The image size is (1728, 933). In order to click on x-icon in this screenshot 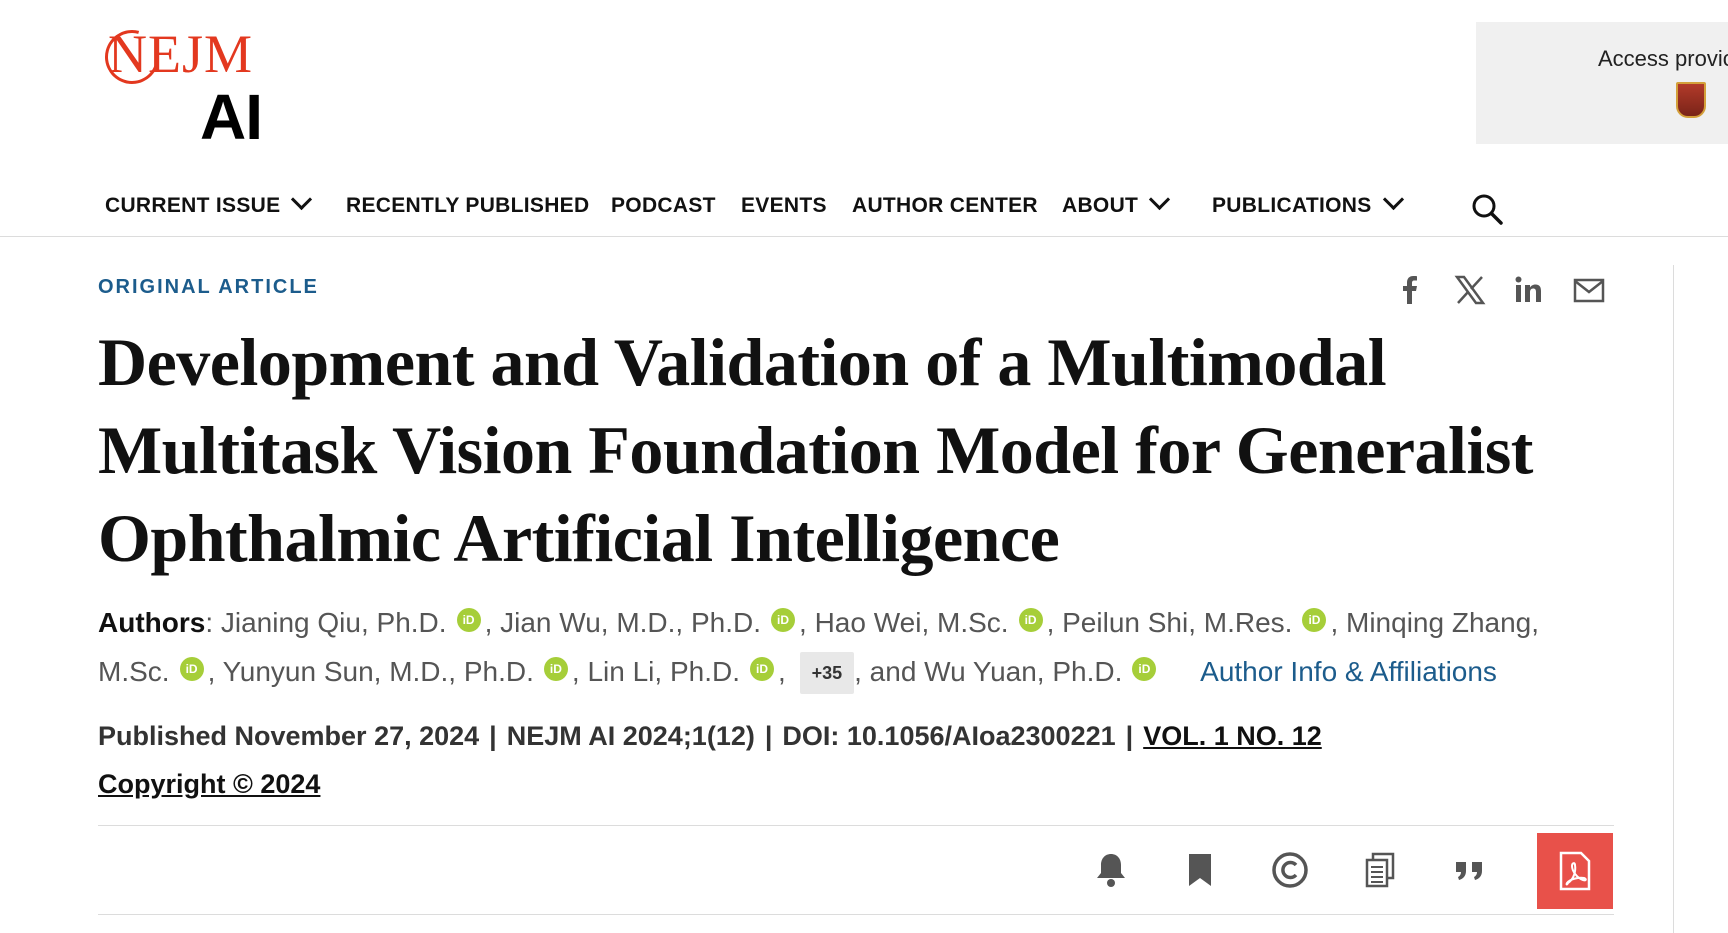, I will do `click(1470, 290)`.